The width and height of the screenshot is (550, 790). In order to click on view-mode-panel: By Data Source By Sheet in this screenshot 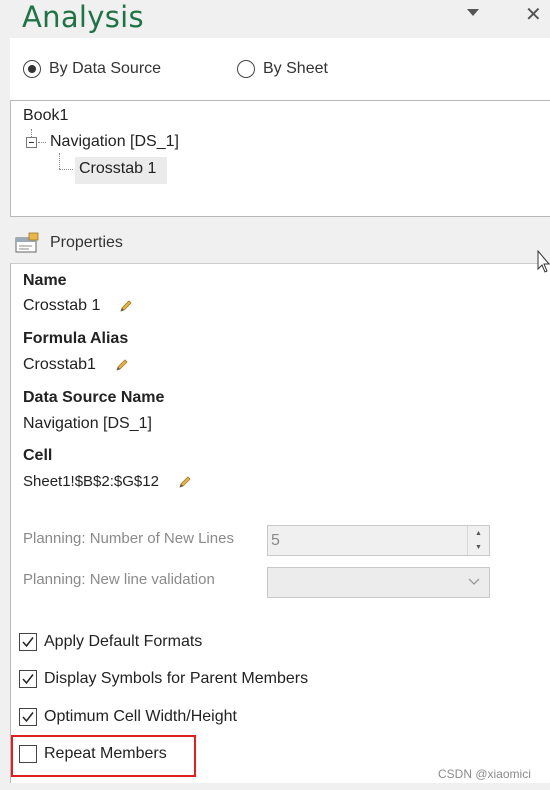, I will do `click(280, 69)`.